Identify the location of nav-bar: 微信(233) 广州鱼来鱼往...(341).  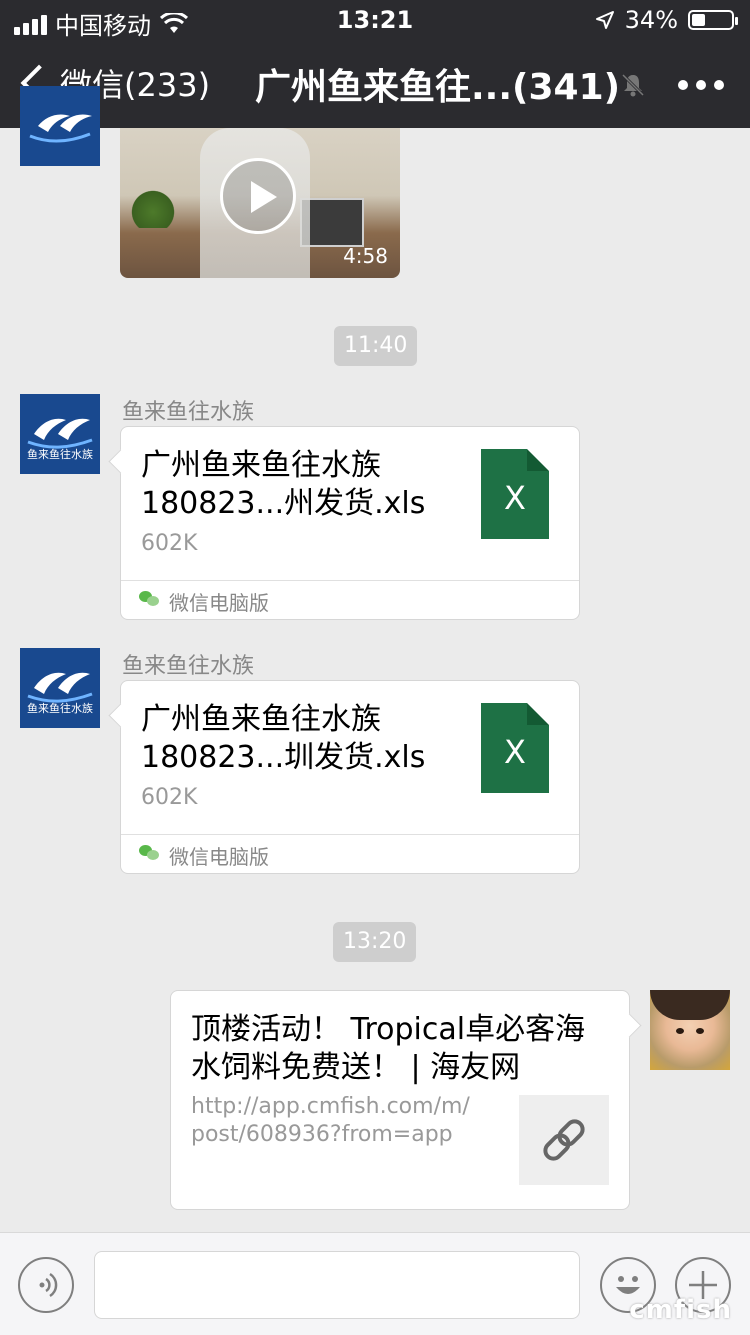
(375, 85).